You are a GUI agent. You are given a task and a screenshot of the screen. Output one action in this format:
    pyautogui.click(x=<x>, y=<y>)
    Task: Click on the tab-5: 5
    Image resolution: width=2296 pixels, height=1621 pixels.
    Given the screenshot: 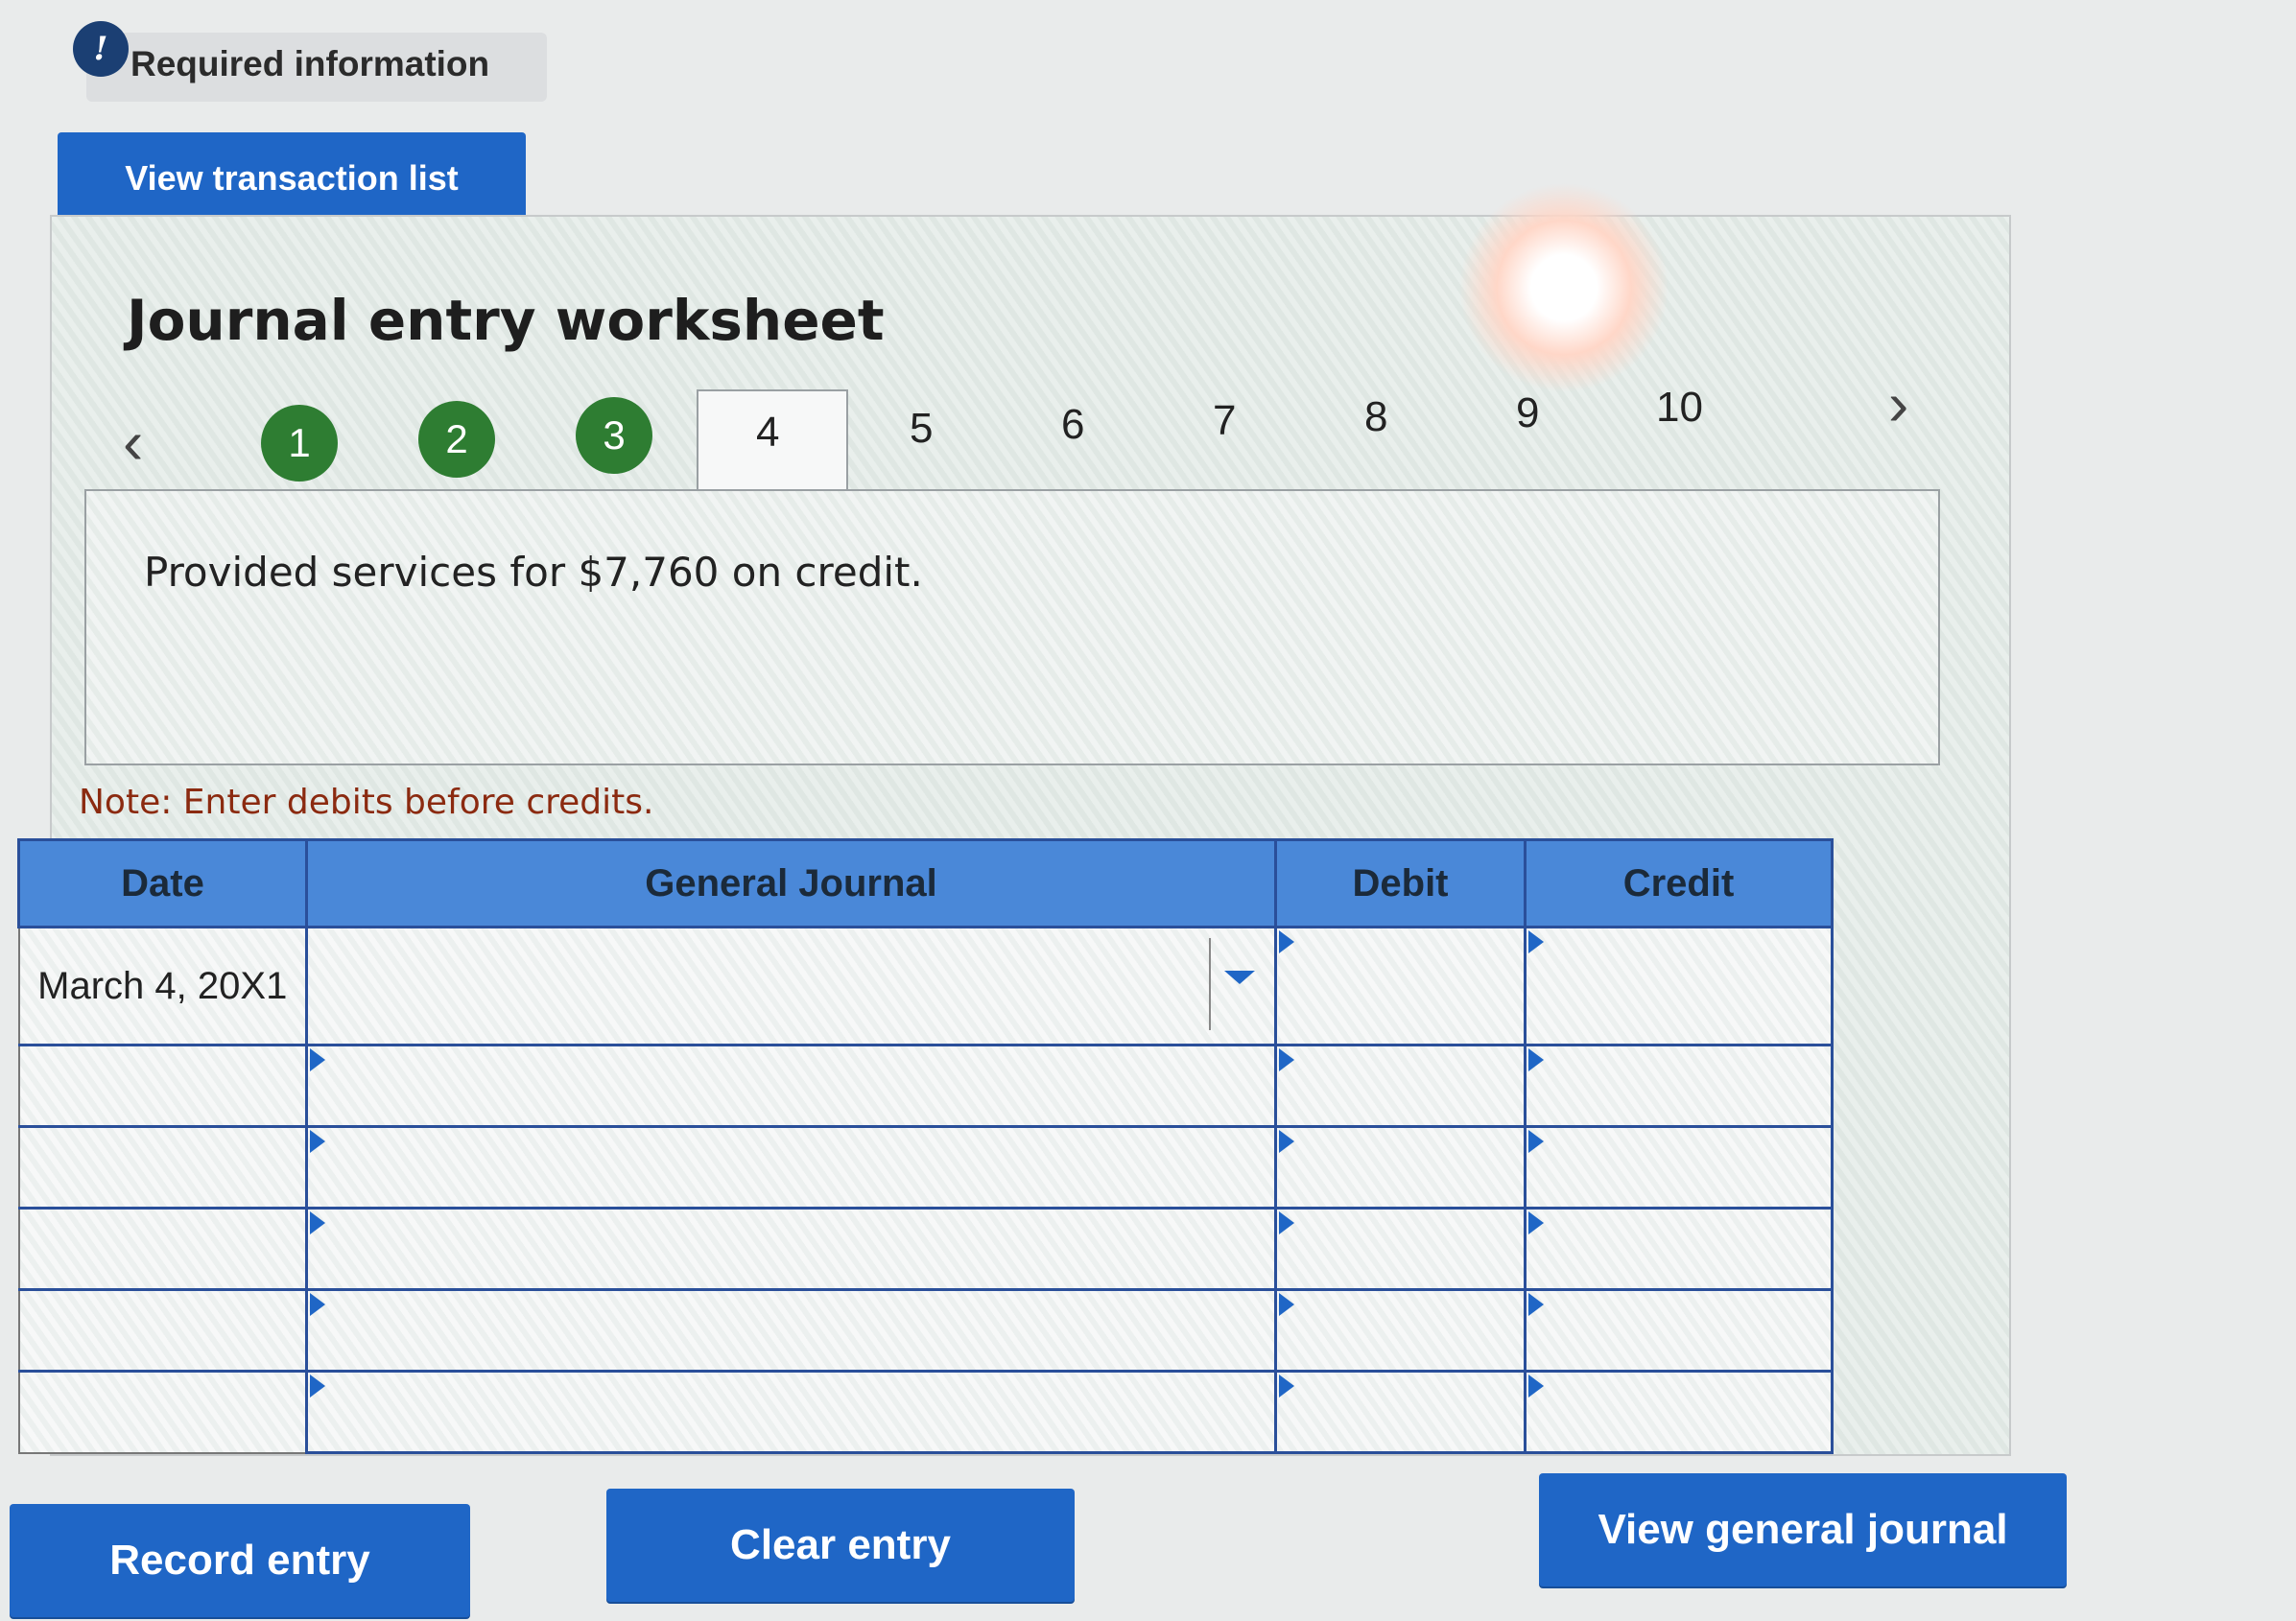 What is the action you would take?
    pyautogui.click(x=921, y=429)
    